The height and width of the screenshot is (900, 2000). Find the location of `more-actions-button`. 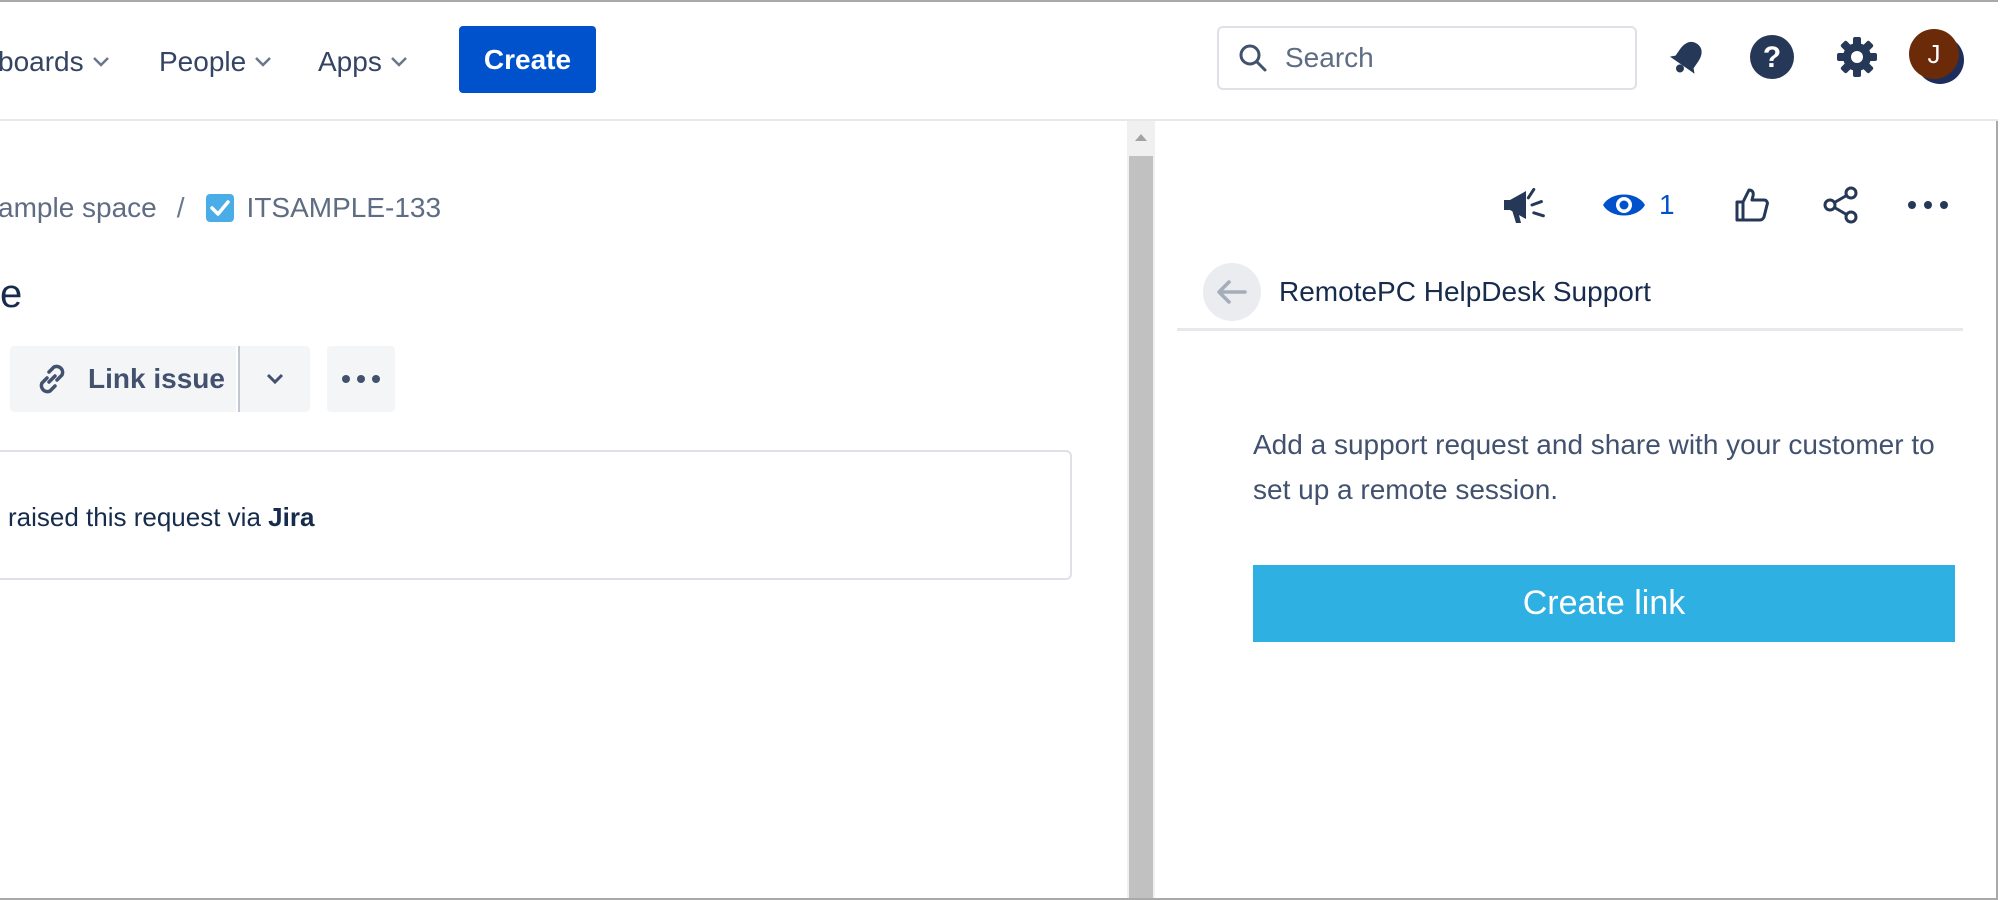

more-actions-button is located at coordinates (361, 379).